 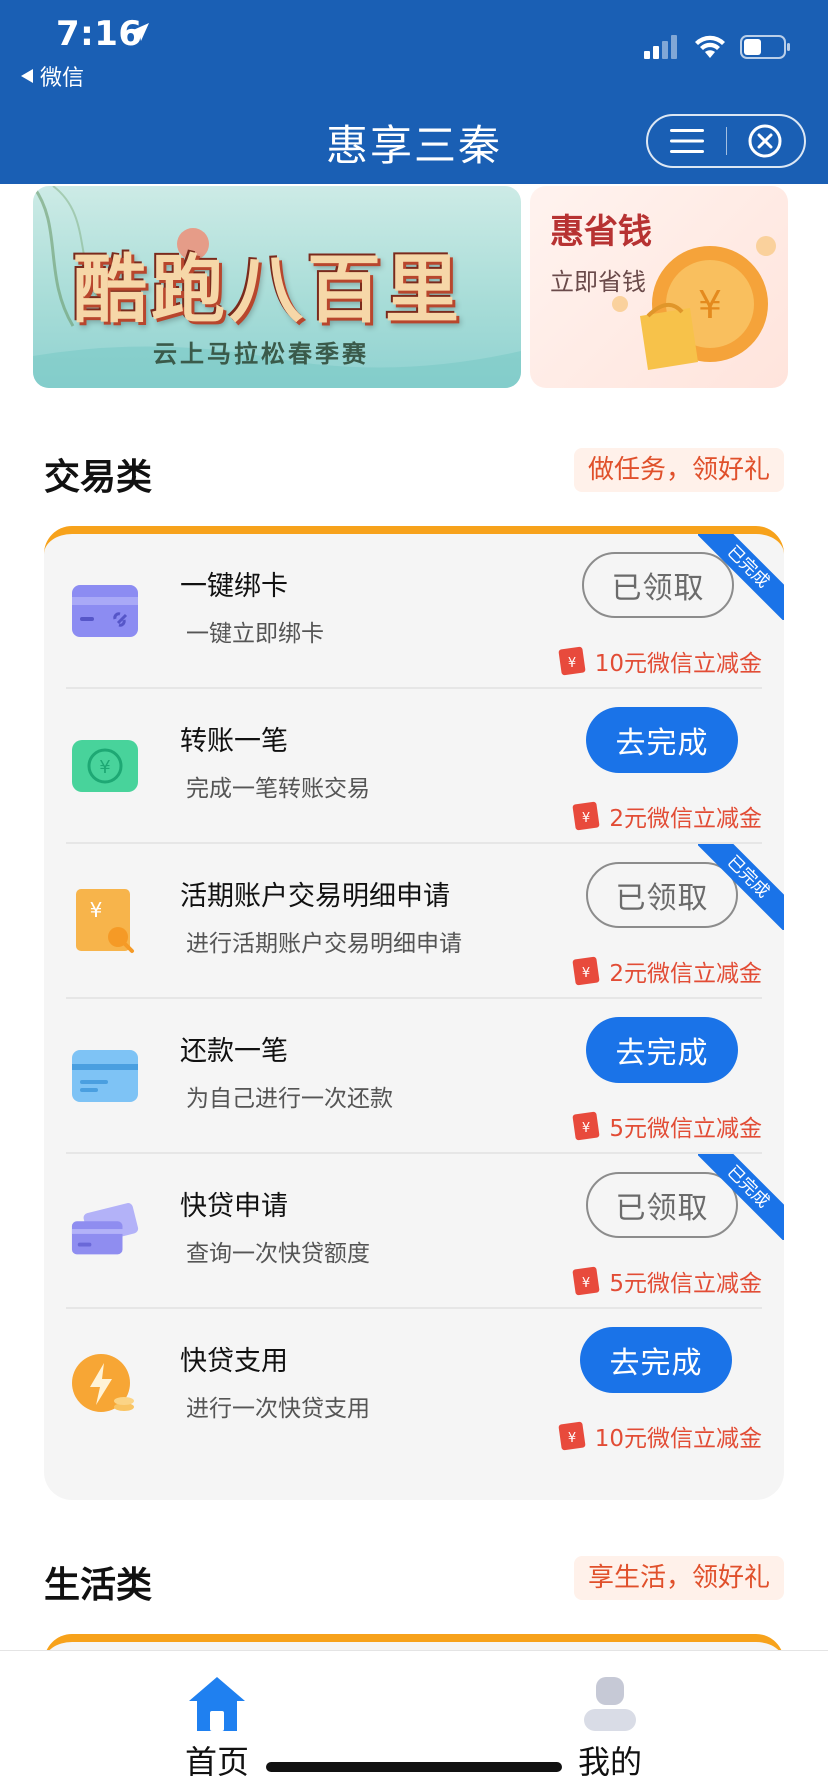 What do you see at coordinates (609, 1762) in the screenshot?
I see `tab-mine-label: 我的` at bounding box center [609, 1762].